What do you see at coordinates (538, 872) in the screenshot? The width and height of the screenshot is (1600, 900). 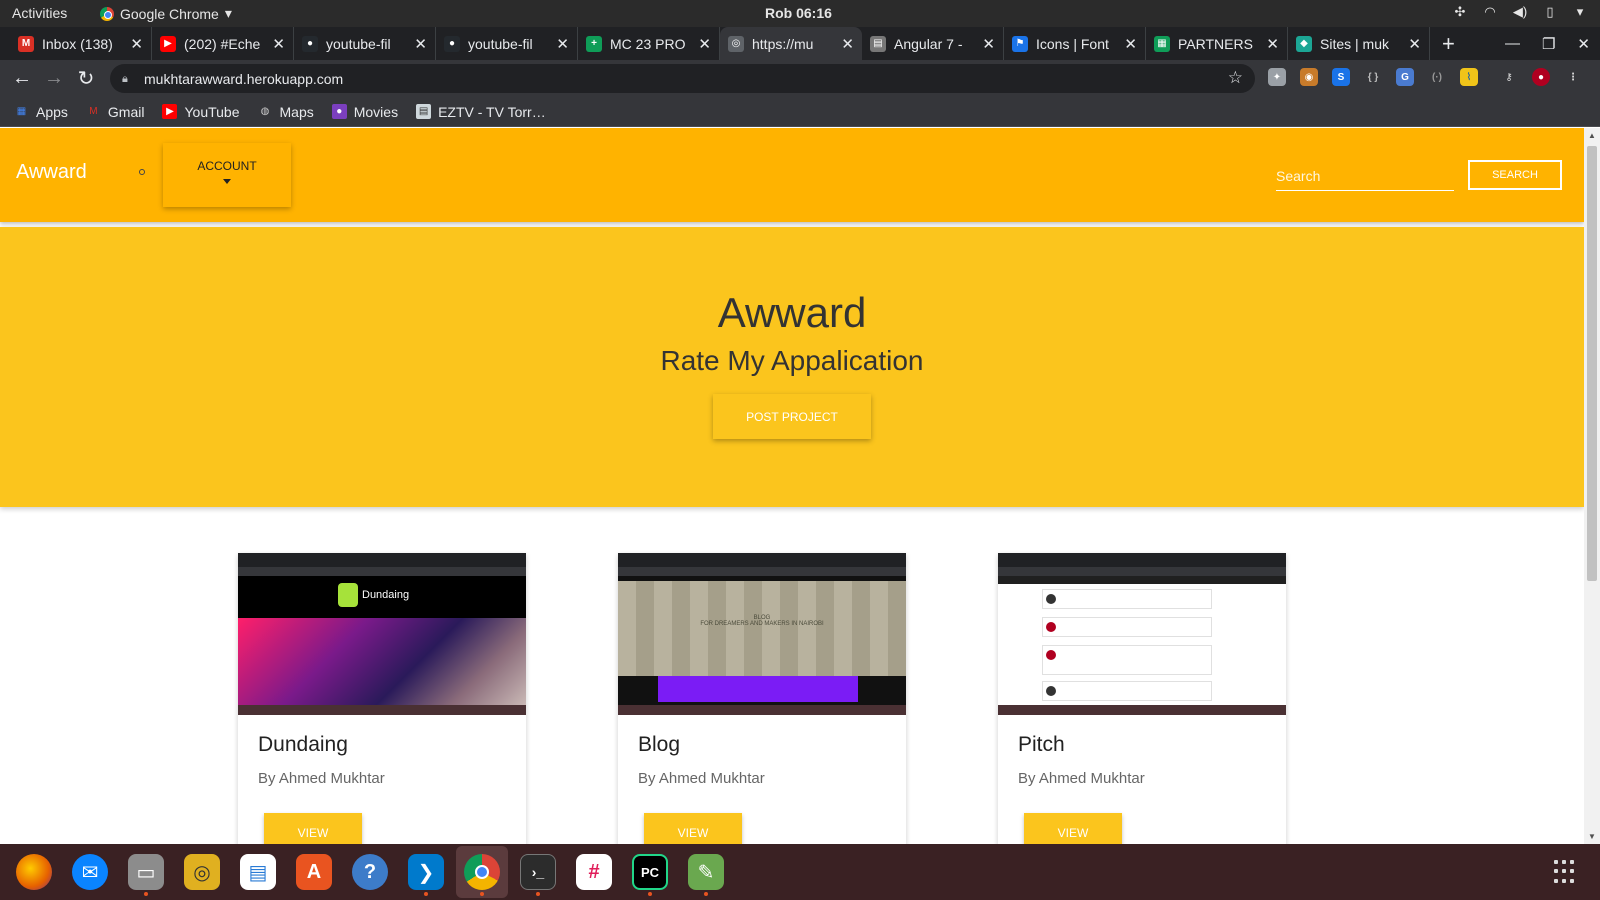 I see `dock-terminal: ›_` at bounding box center [538, 872].